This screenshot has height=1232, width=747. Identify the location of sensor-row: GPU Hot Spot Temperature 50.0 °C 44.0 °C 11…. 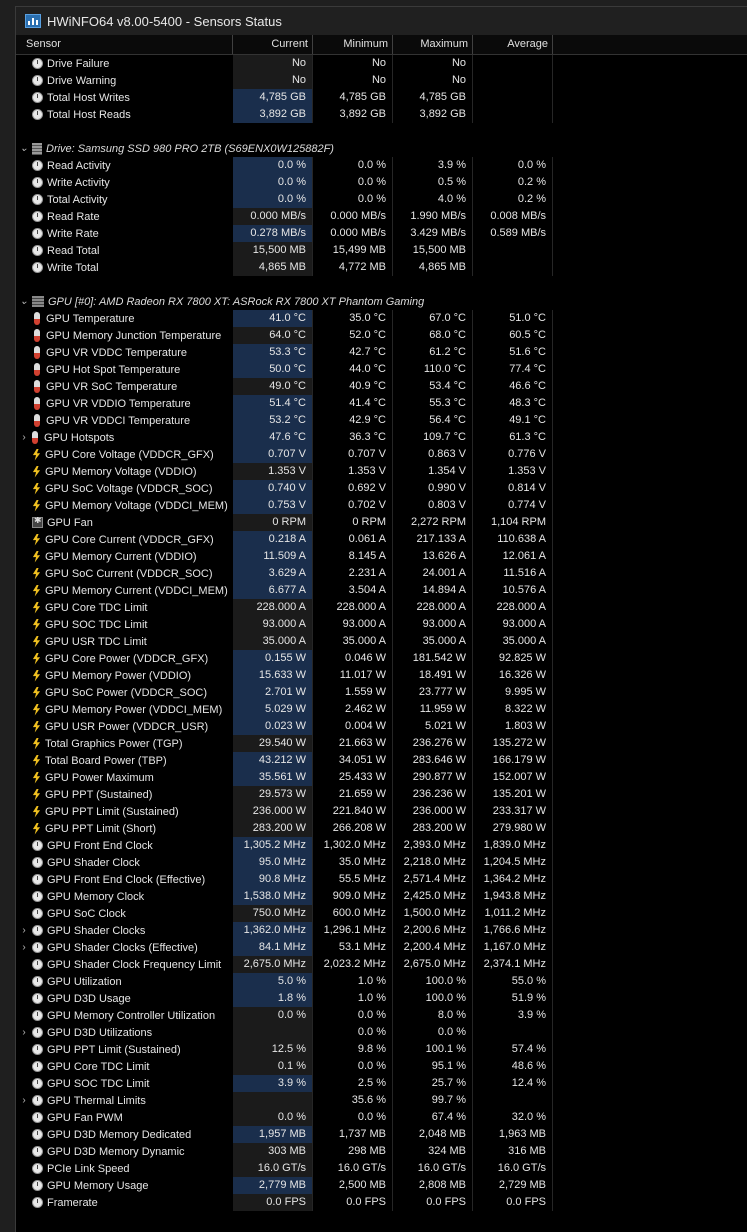
(381, 369).